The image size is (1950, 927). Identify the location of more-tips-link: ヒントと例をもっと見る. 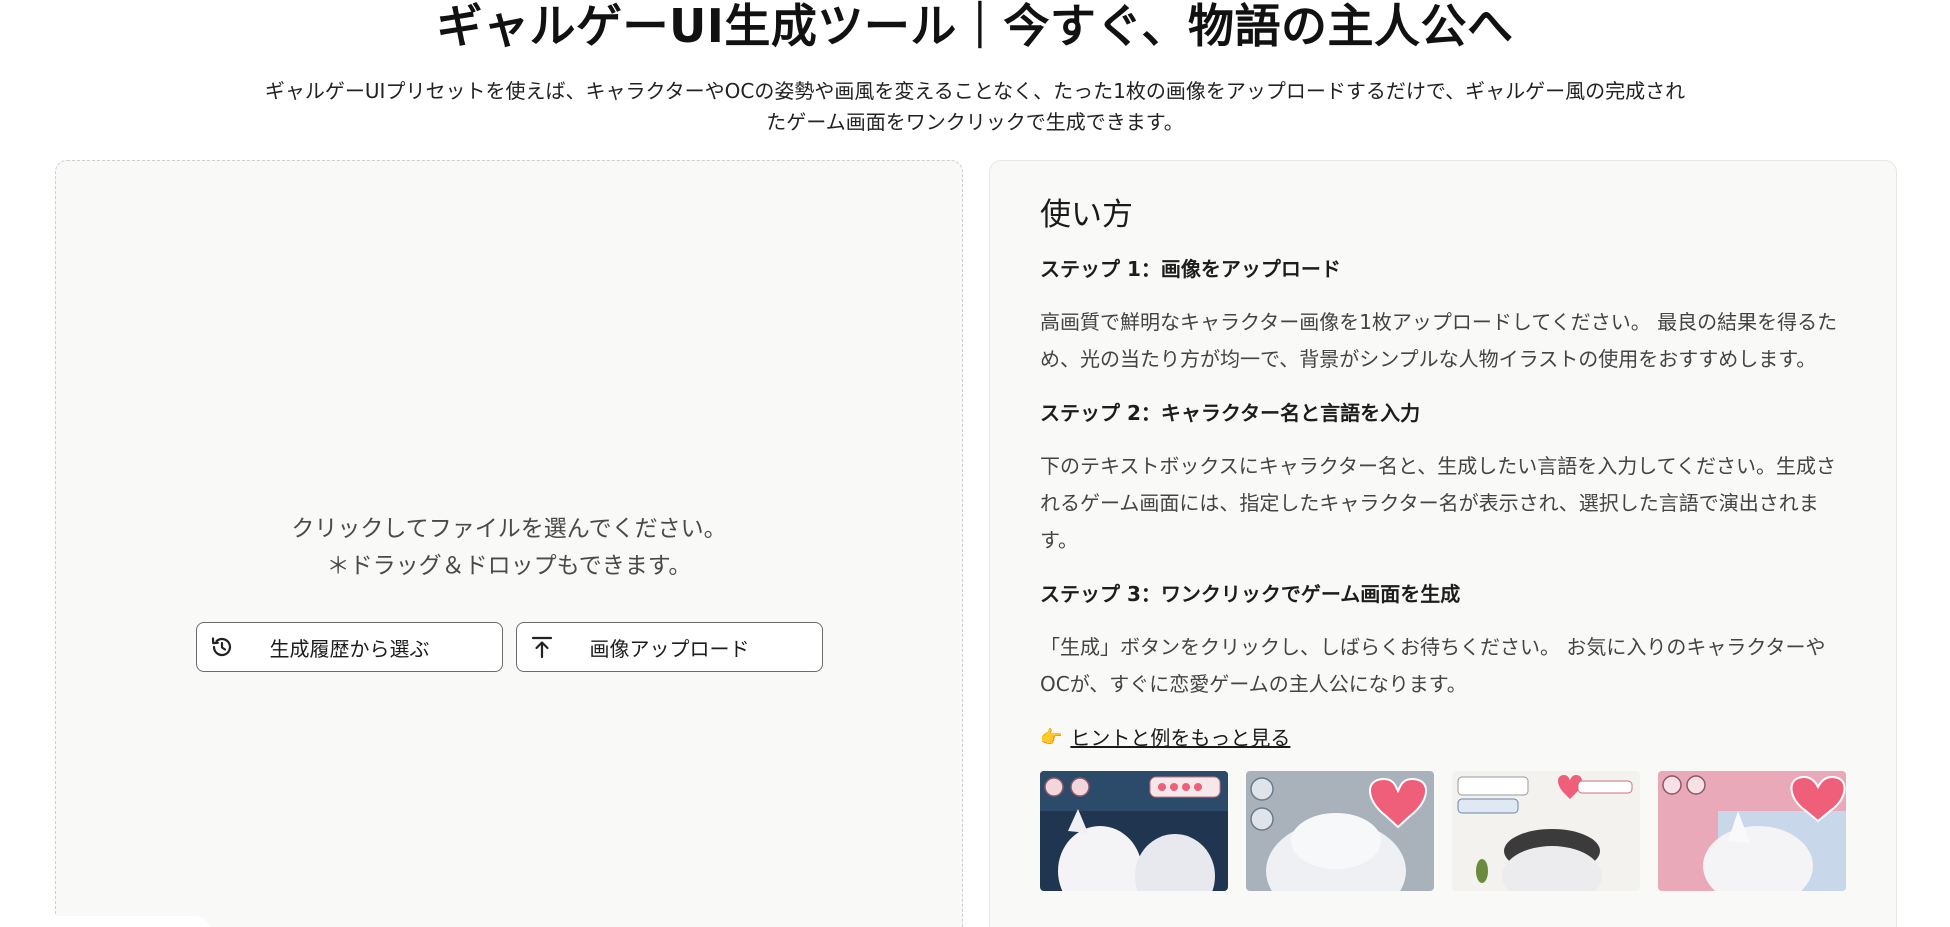
(1180, 738).